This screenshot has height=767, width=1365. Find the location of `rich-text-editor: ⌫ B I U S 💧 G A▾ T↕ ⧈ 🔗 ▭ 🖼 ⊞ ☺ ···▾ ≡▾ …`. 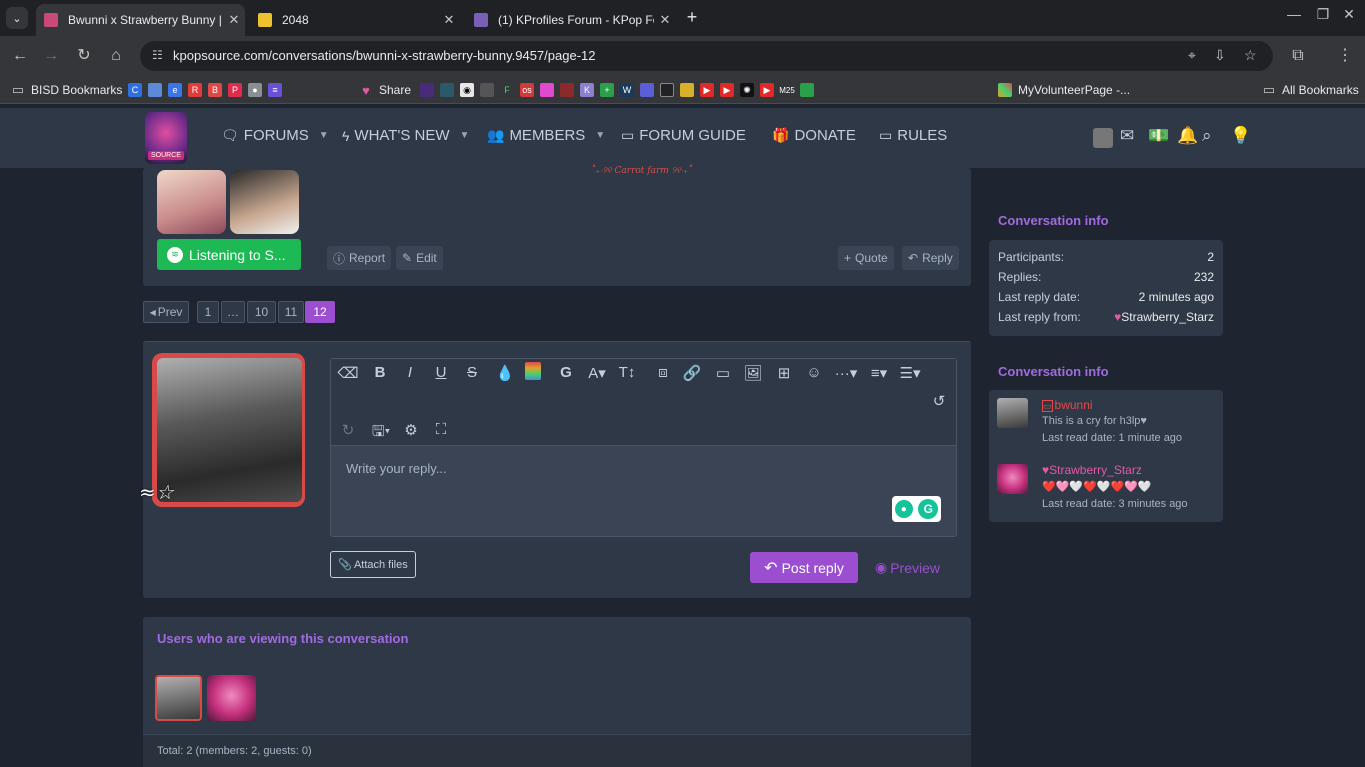

rich-text-editor: ⌫ B I U S 💧 G A▾ T↕ ⧈ 🔗 ▭ 🖼 ⊞ ☺ ···▾ ≡▾ … is located at coordinates (643, 447).